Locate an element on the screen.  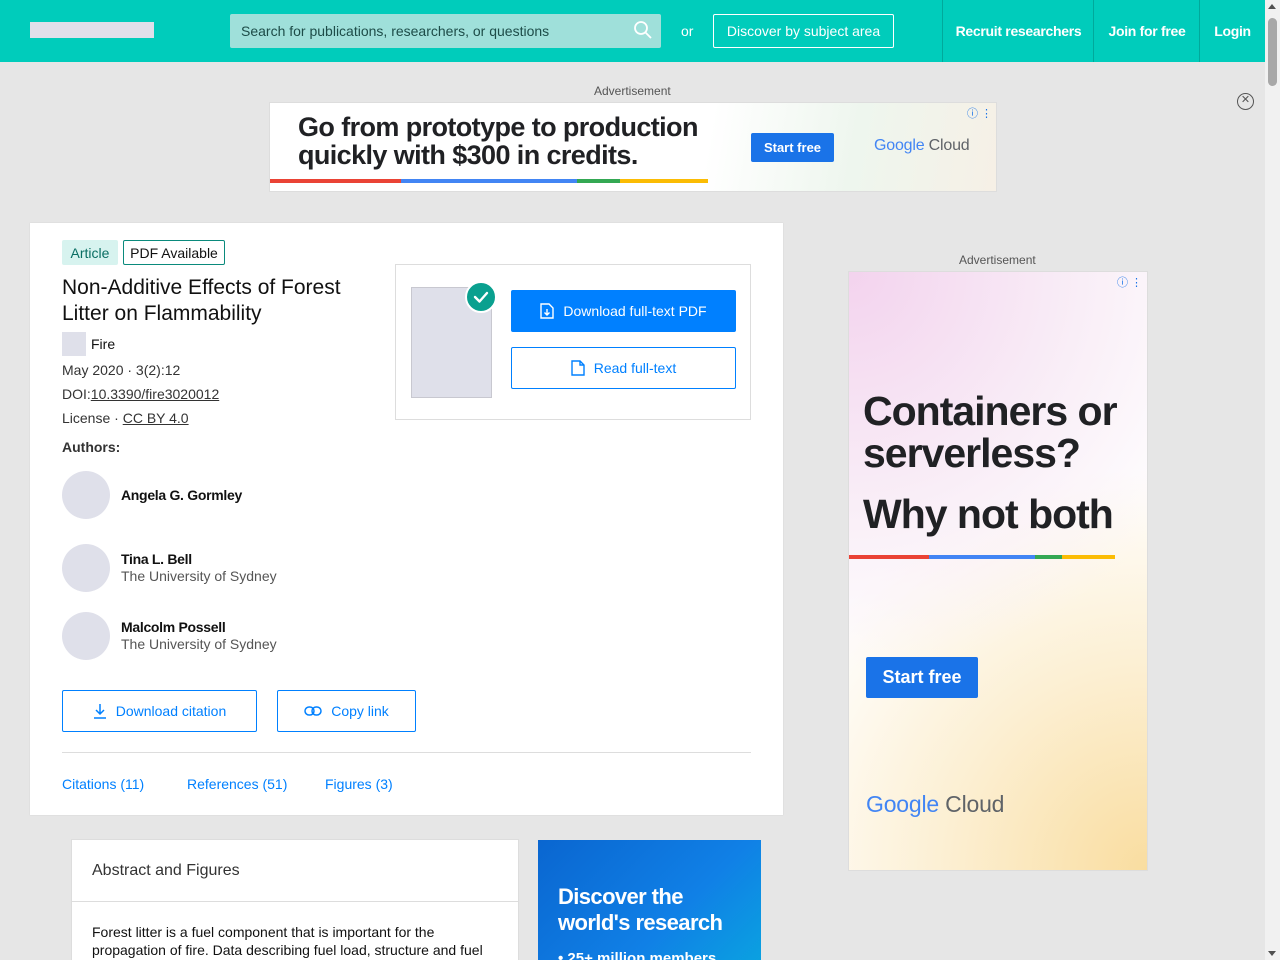
recruit-researchers-link: Recruit researchers is located at coordinates (1018, 31).